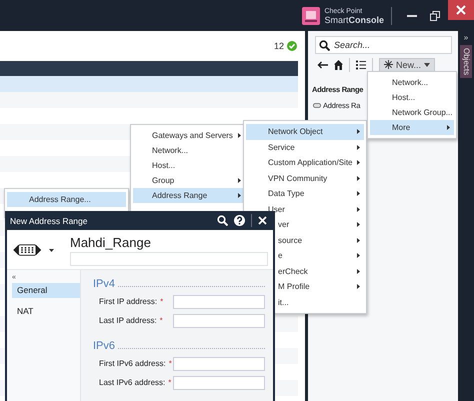 This screenshot has width=474, height=401. Describe the element at coordinates (305, 162) in the screenshot. I see `menu-item: Custom Application/Site` at that location.